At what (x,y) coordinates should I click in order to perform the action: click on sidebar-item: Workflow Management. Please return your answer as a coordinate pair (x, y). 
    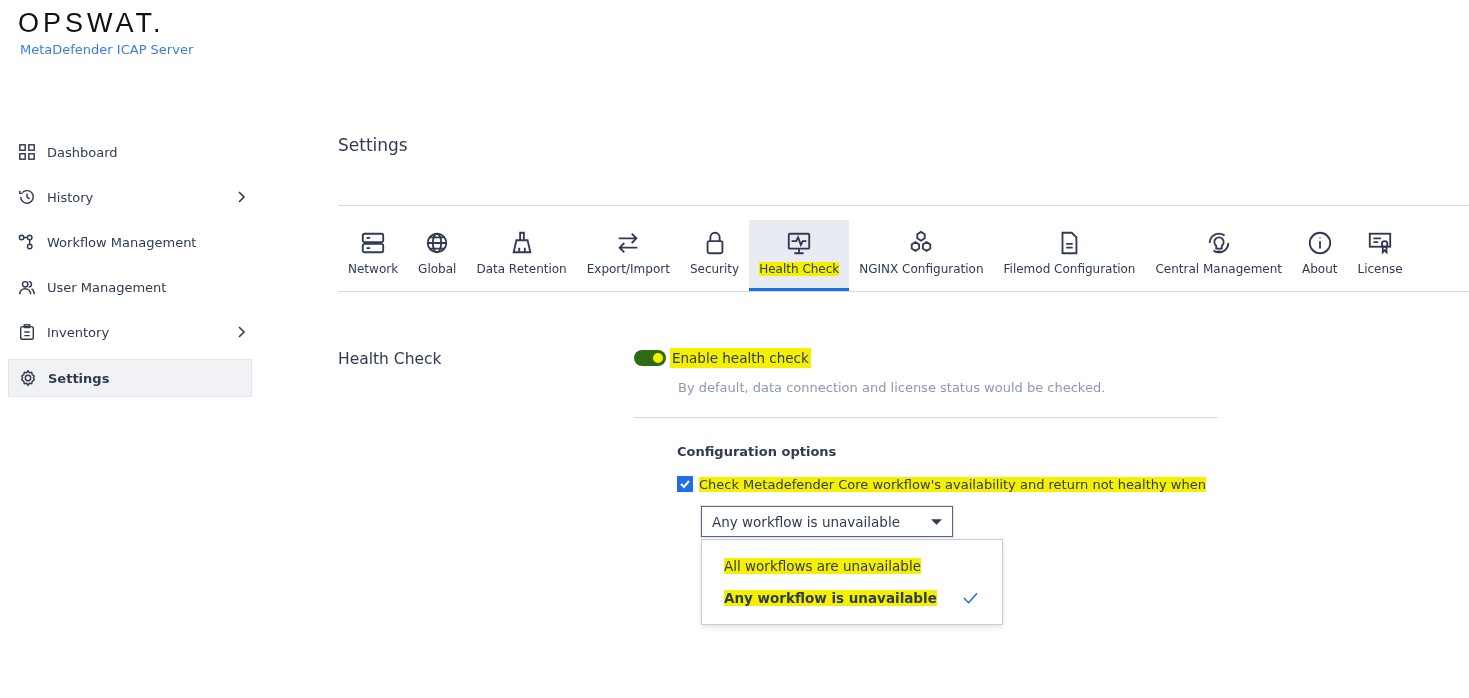
    Looking at the image, I should click on (129, 242).